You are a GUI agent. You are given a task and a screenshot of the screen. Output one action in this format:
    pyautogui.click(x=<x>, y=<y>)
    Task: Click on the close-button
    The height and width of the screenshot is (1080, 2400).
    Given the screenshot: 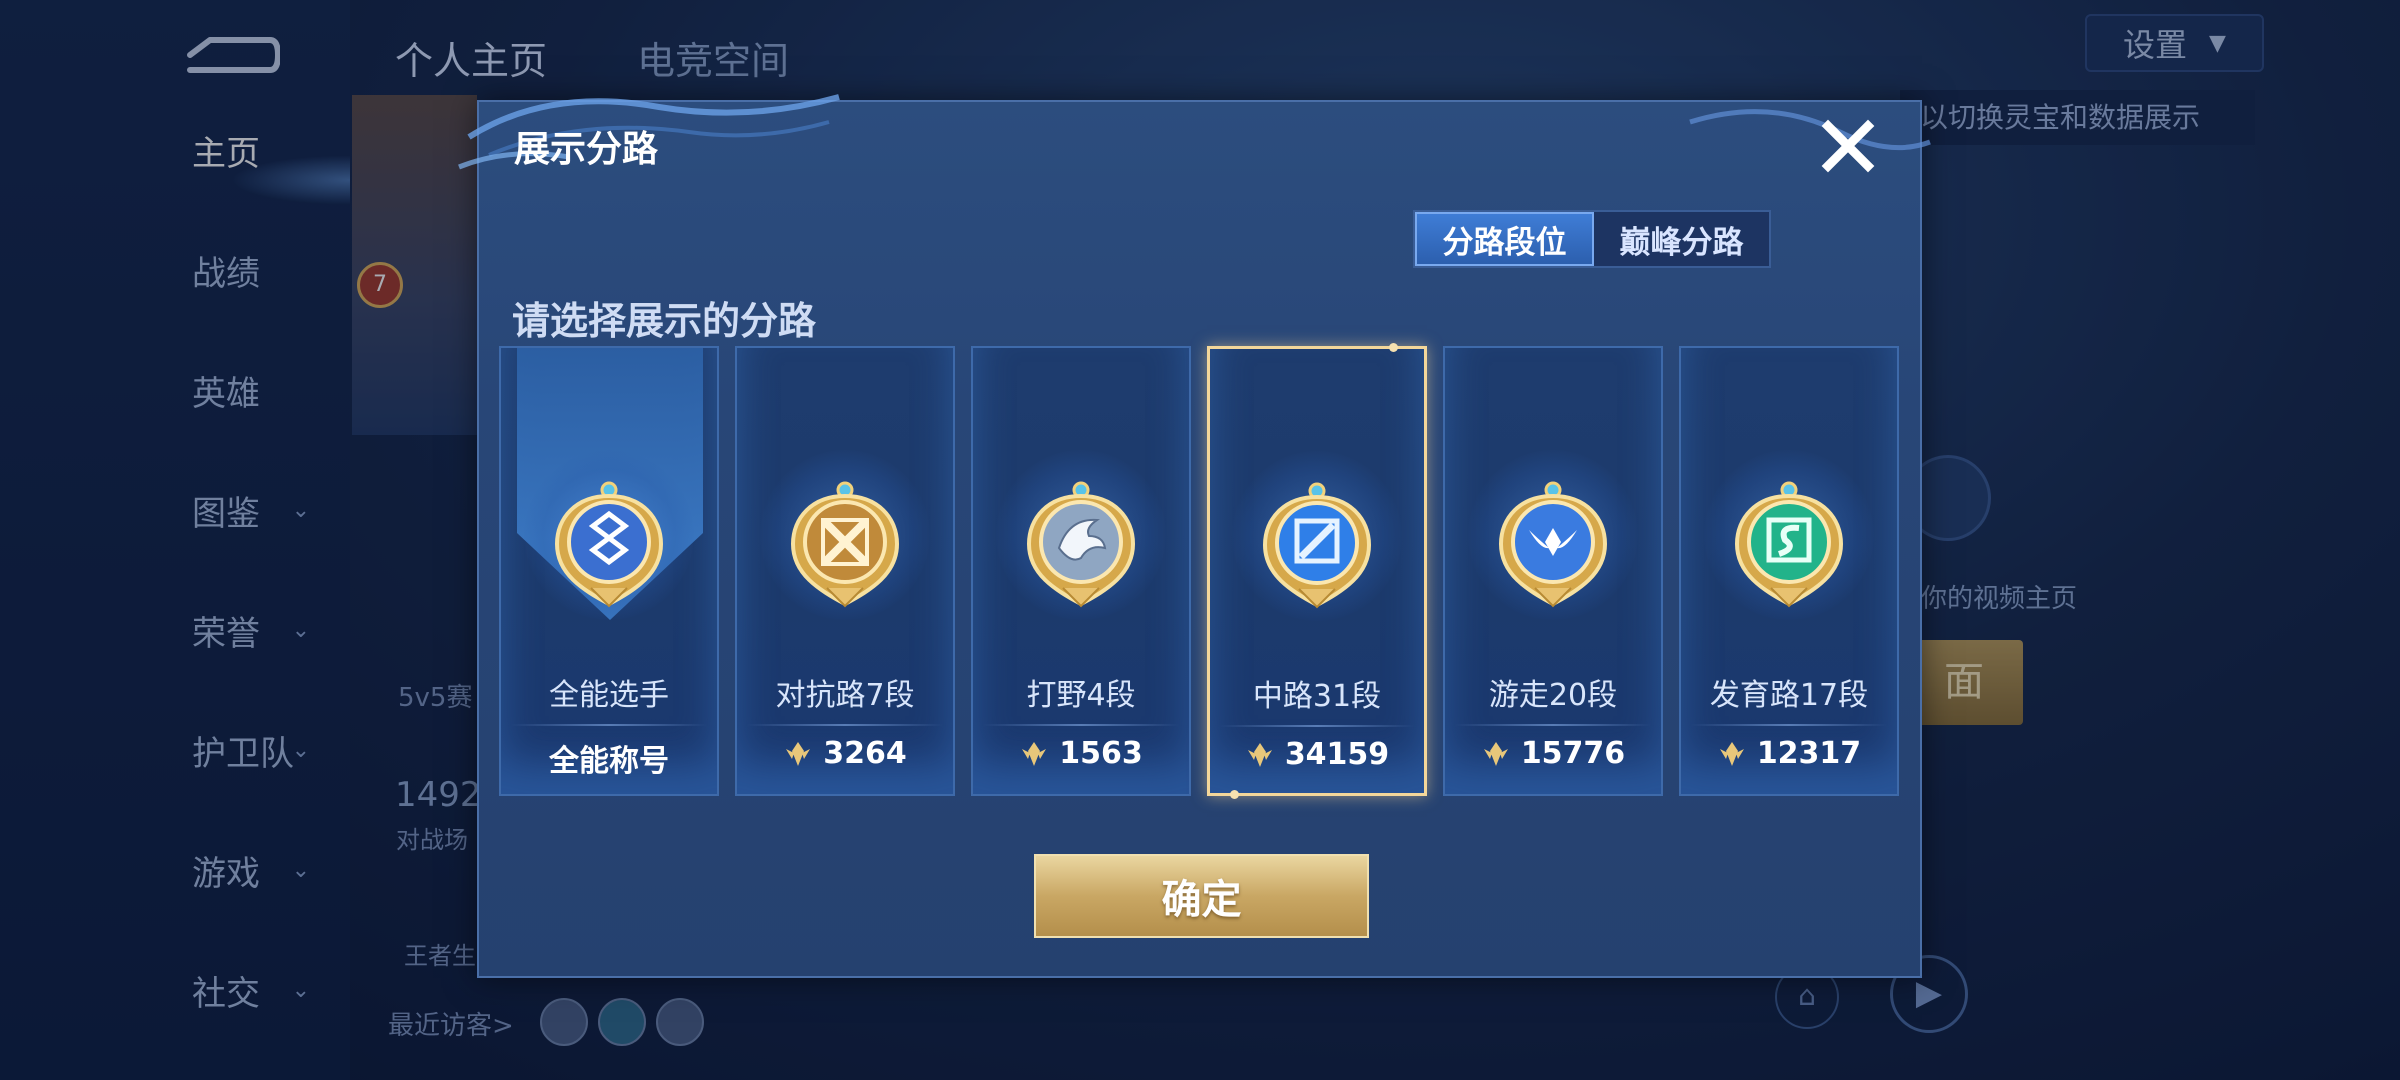 What is the action you would take?
    pyautogui.click(x=1848, y=146)
    